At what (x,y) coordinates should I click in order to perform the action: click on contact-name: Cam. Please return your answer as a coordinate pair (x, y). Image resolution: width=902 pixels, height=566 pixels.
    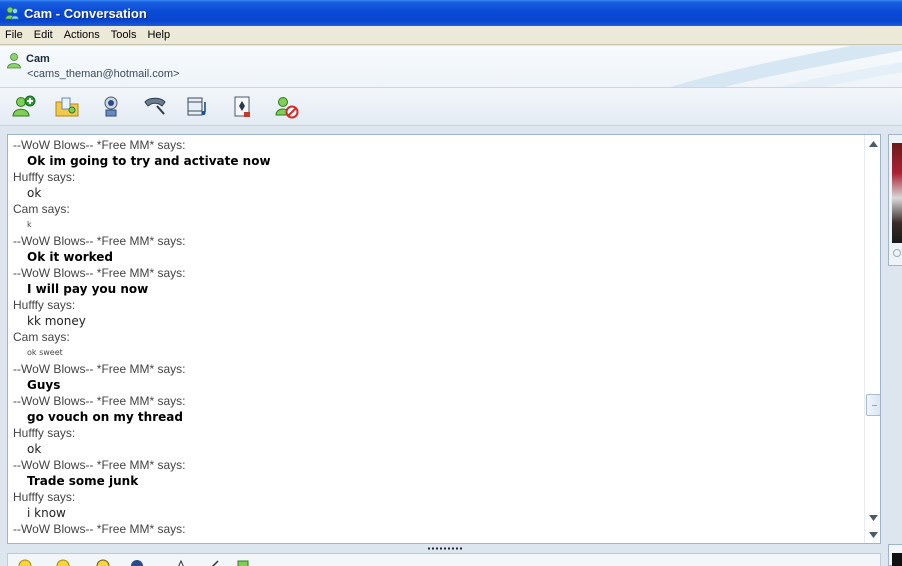
    Looking at the image, I should click on (38, 59).